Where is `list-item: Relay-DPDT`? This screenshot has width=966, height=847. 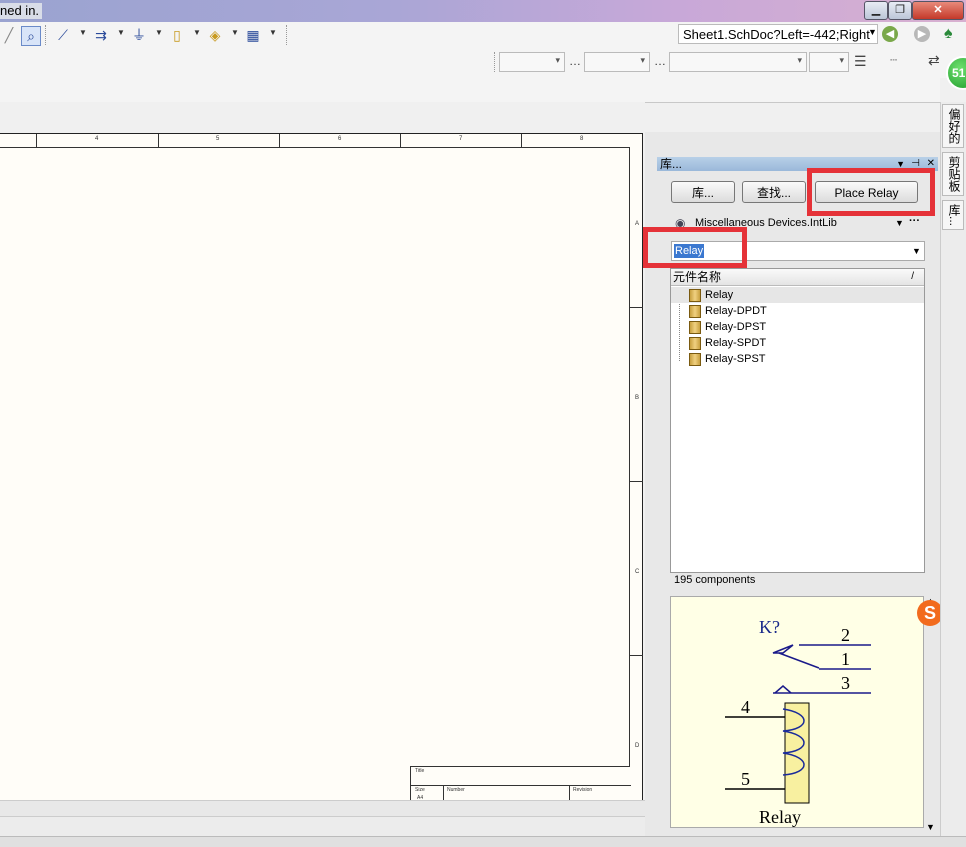
list-item: Relay-DPDT is located at coordinates (736, 311).